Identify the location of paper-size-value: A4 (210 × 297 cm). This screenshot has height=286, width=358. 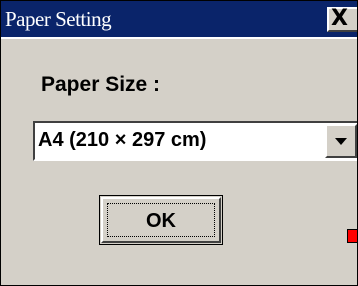
(122, 140).